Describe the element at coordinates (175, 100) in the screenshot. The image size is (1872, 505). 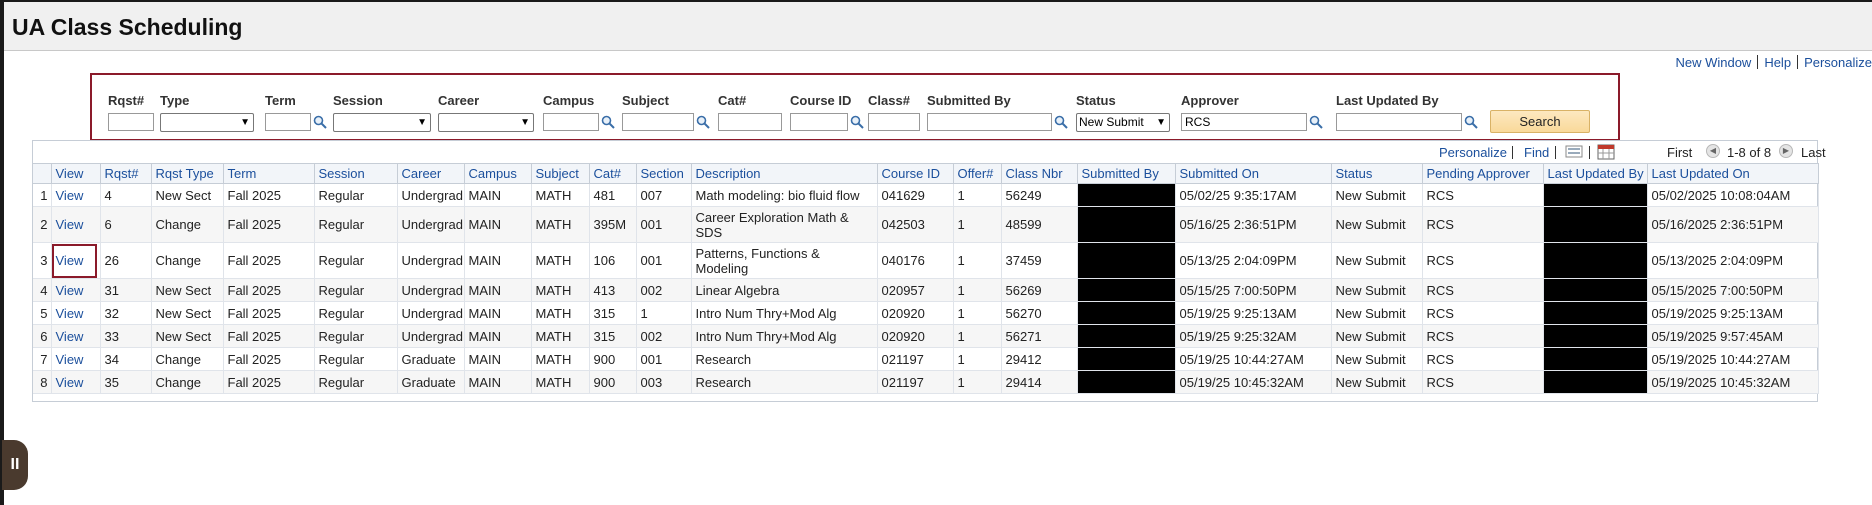
I see `type-label: Type` at that location.